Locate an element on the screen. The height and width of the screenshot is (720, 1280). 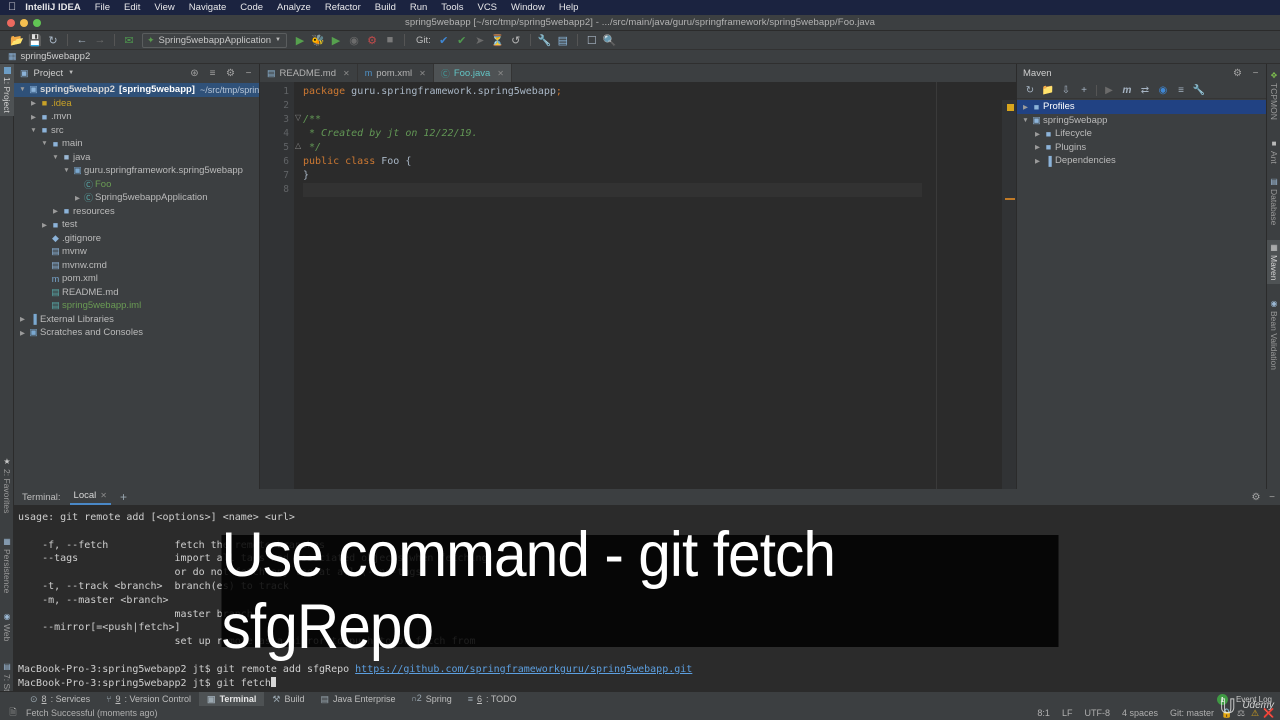
run-configuration-selector: ✦ Spring5webappApplication ▼ is located at coordinates (214, 40).